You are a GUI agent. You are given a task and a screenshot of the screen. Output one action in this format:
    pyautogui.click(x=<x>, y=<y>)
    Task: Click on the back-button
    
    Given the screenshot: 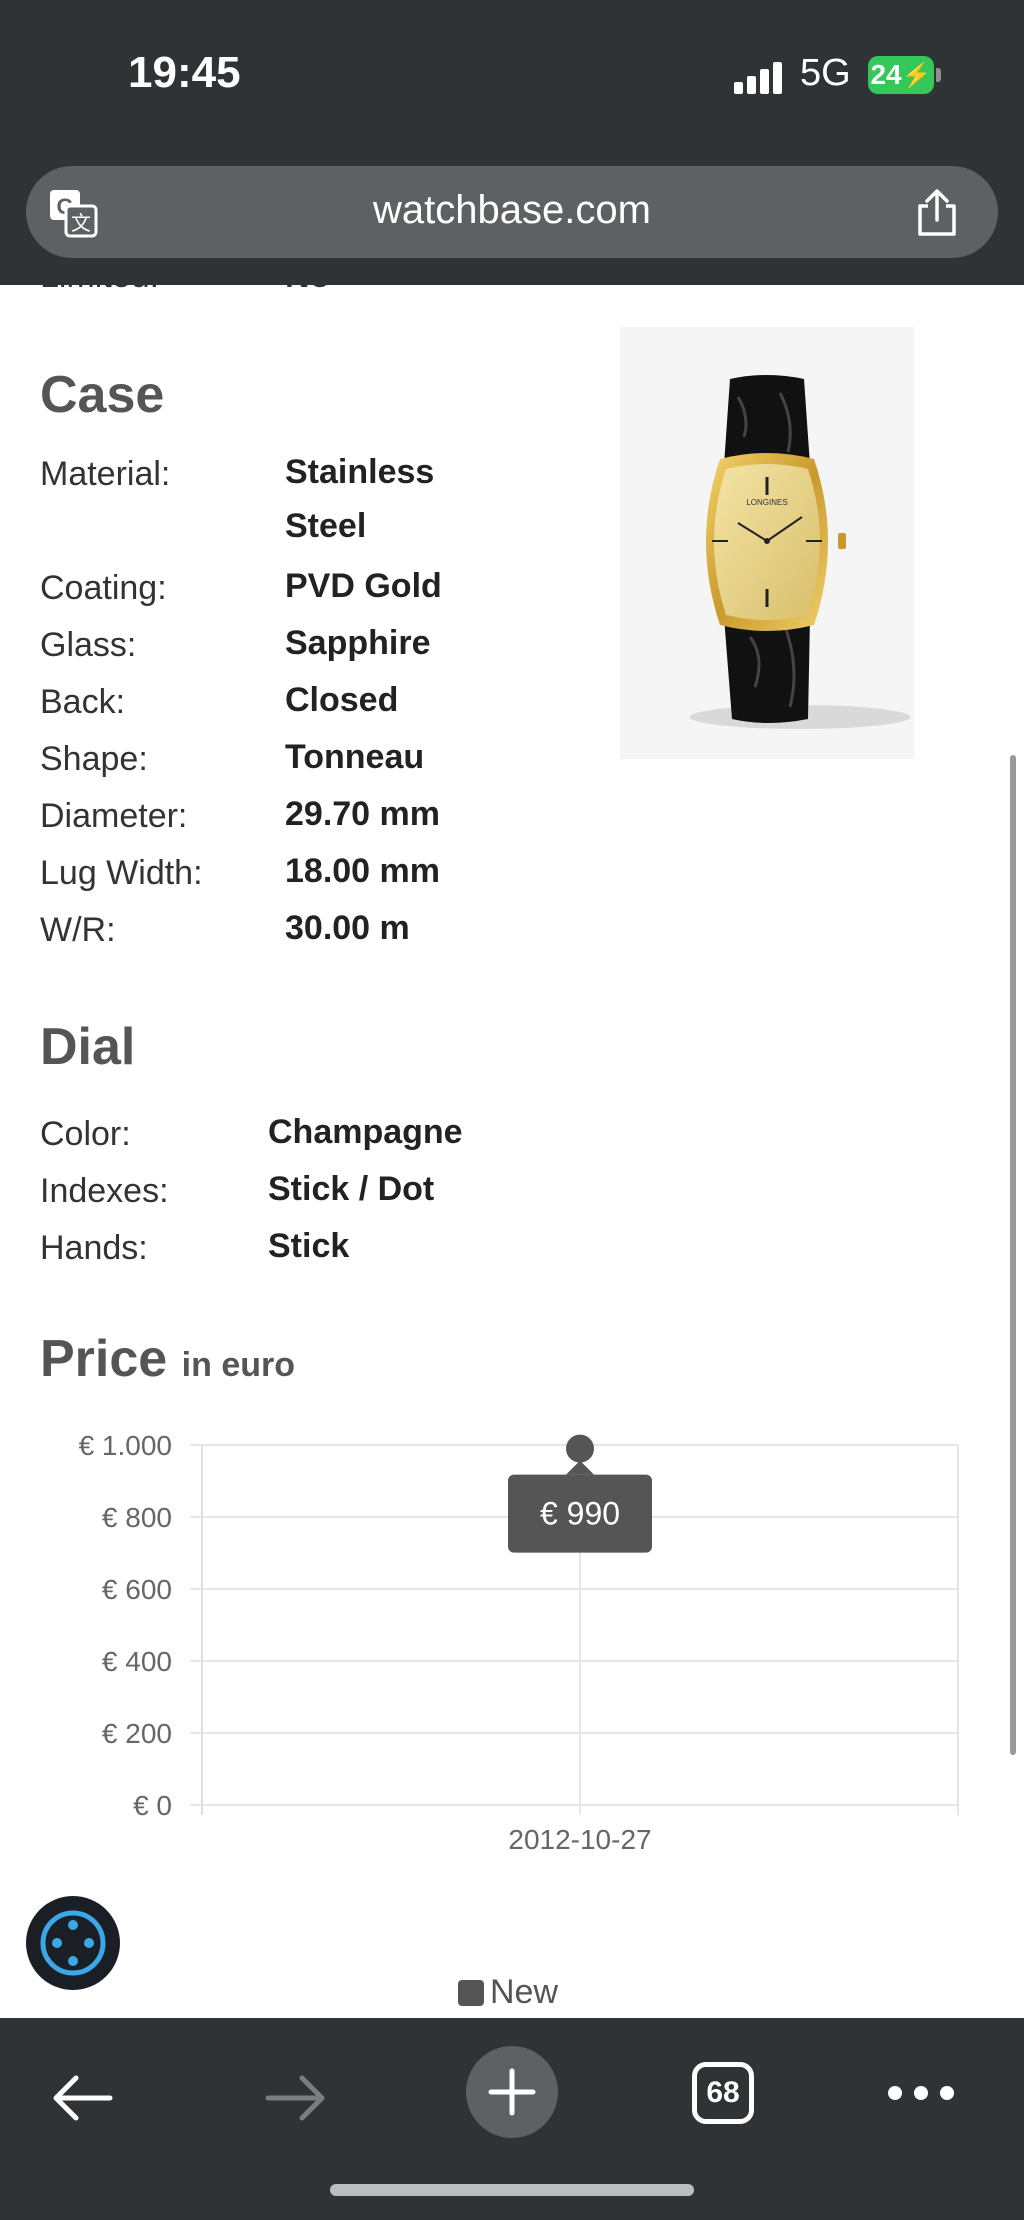 What is the action you would take?
    pyautogui.click(x=82, y=2098)
    